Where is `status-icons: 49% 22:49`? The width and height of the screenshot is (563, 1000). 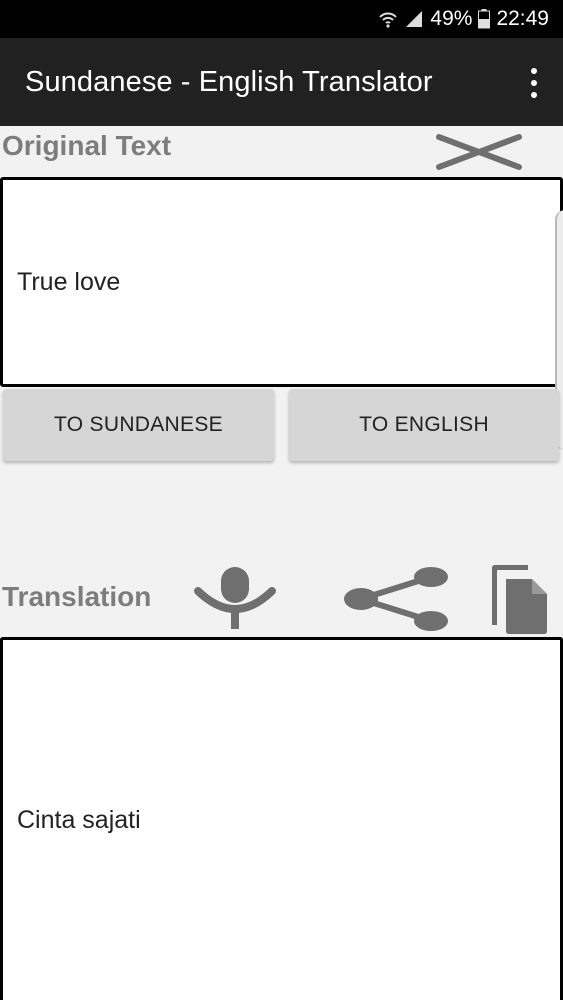 status-icons: 49% 22:49 is located at coordinates (463, 19).